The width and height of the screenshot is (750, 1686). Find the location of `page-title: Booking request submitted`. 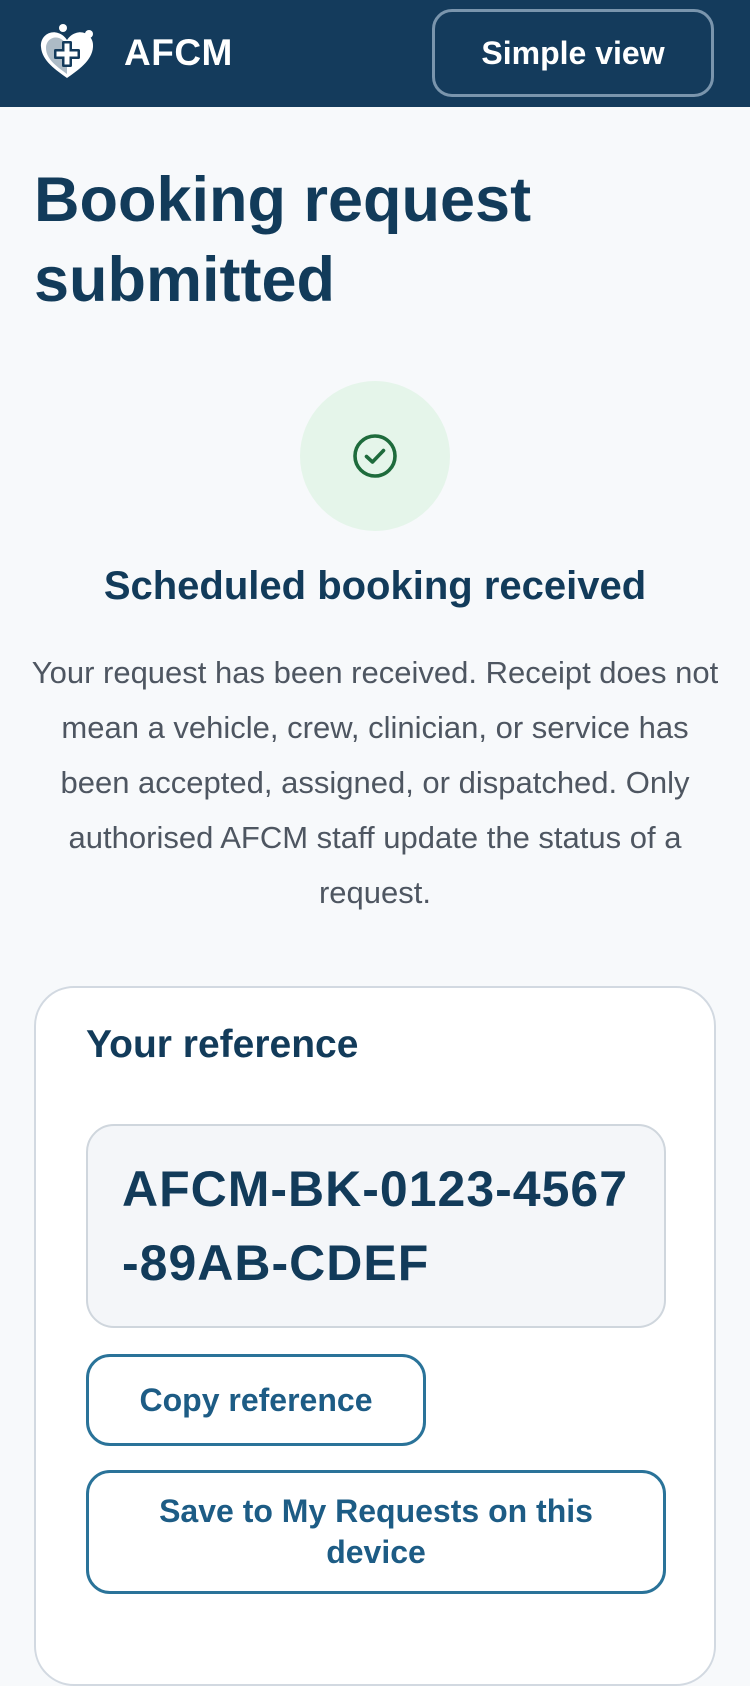

page-title: Booking request submitted is located at coordinates (283, 240).